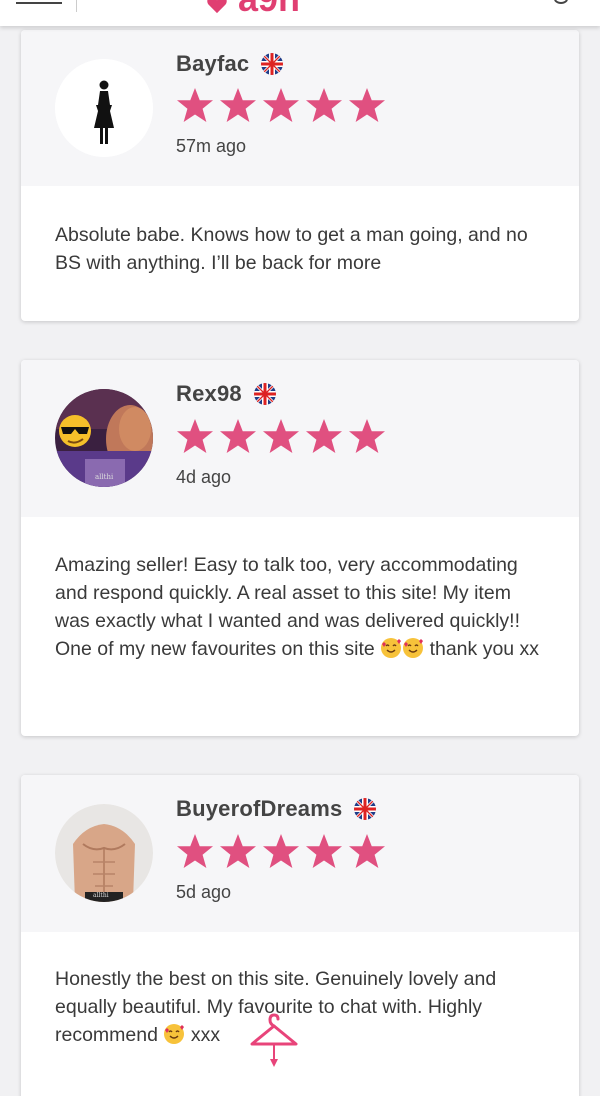  What do you see at coordinates (211, 146) in the screenshot?
I see `review-time: 57m ago` at bounding box center [211, 146].